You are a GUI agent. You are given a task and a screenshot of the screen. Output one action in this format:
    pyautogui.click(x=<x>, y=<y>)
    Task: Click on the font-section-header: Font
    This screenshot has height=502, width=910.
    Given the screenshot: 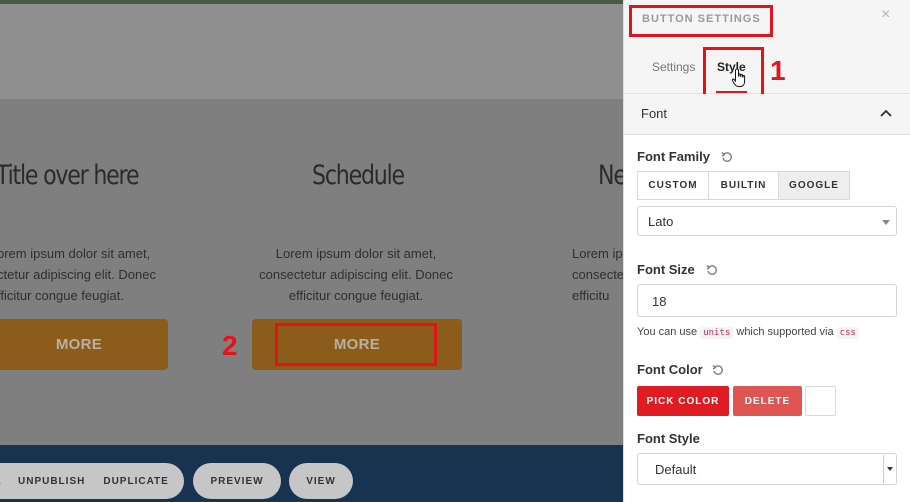 What is the action you would take?
    pyautogui.click(x=767, y=114)
    